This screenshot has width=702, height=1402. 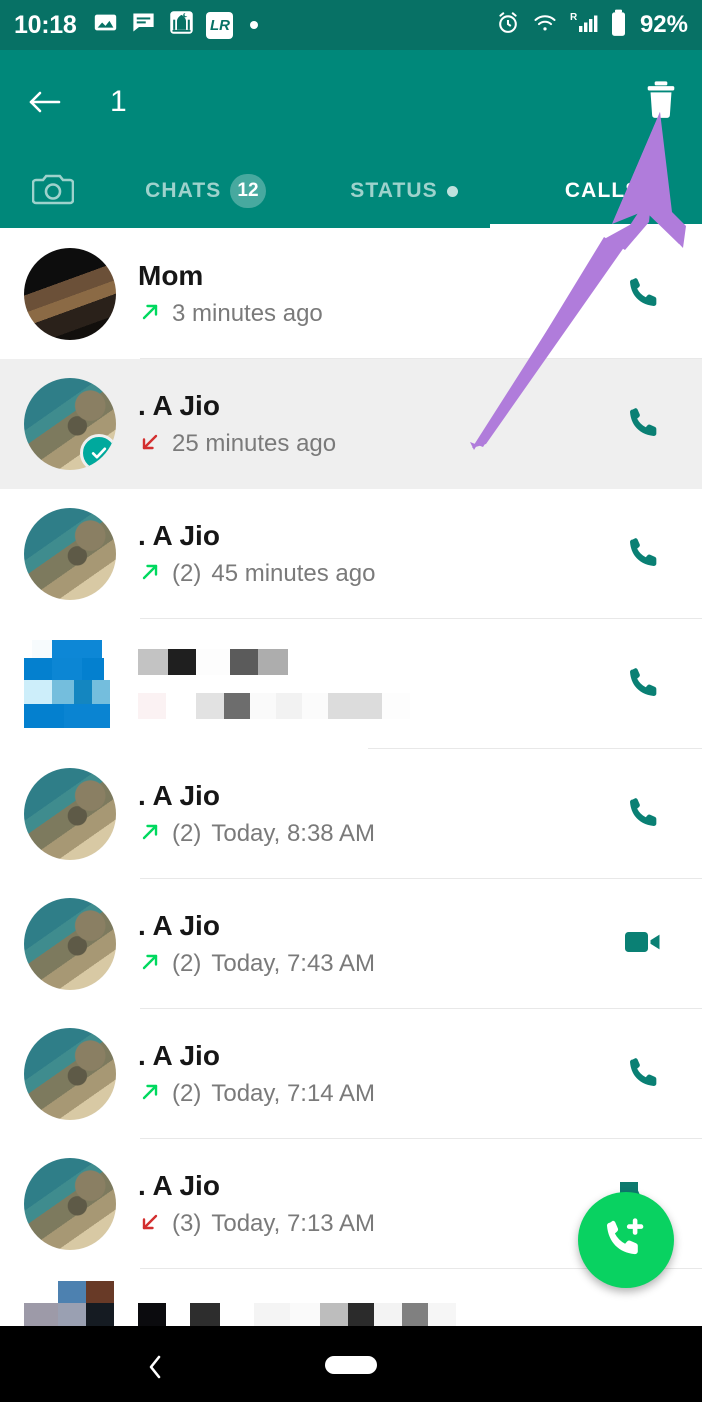 I want to click on camera-icon, so click(x=53, y=191).